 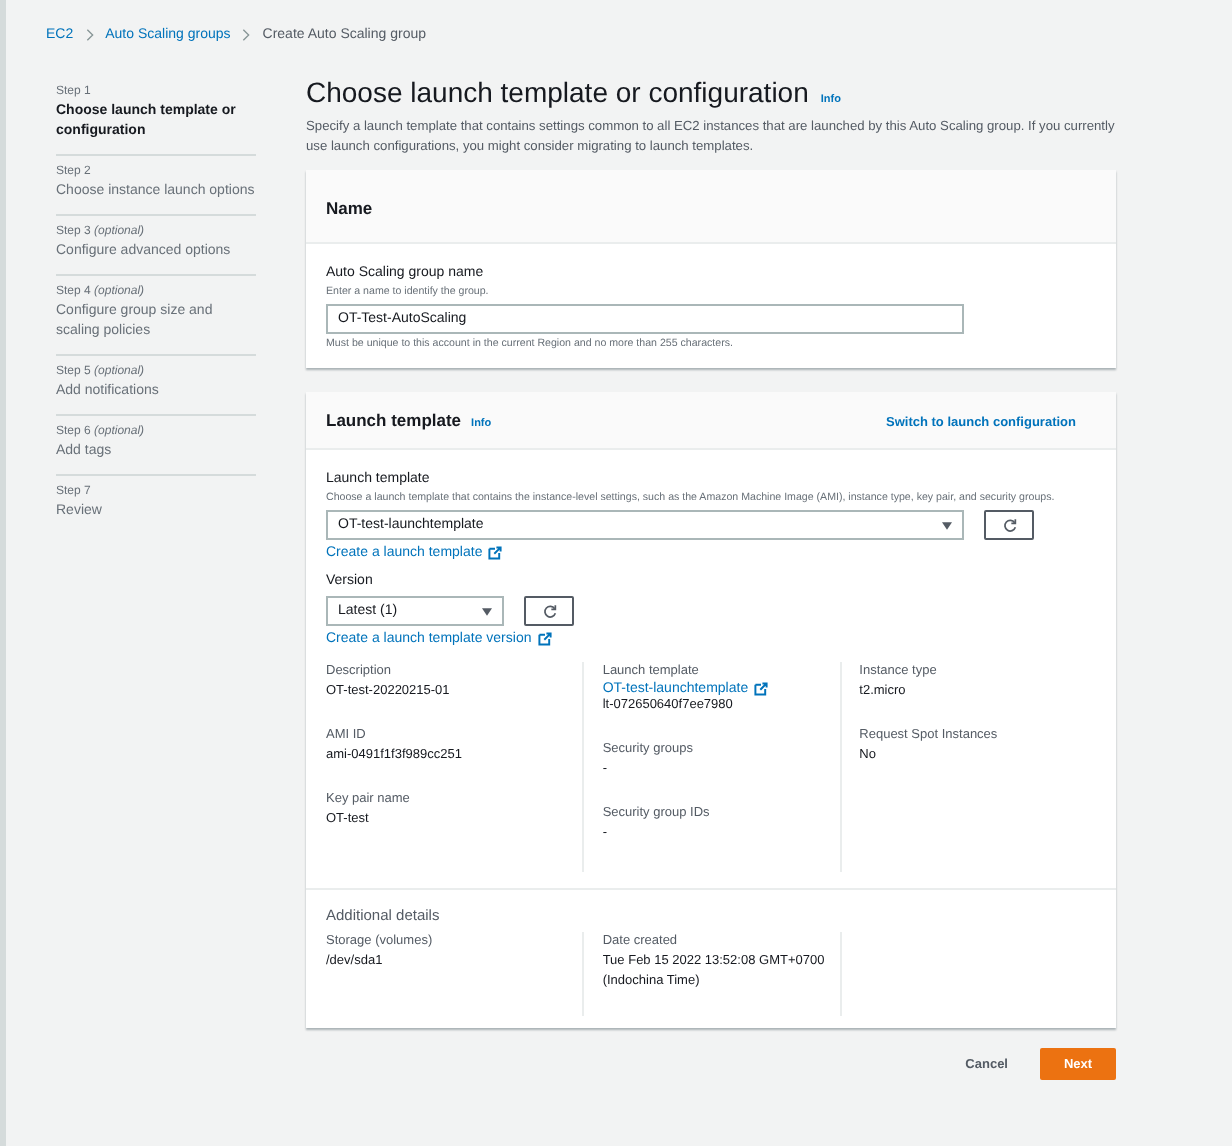 What do you see at coordinates (394, 420) in the screenshot?
I see `card-title: Launch template` at bounding box center [394, 420].